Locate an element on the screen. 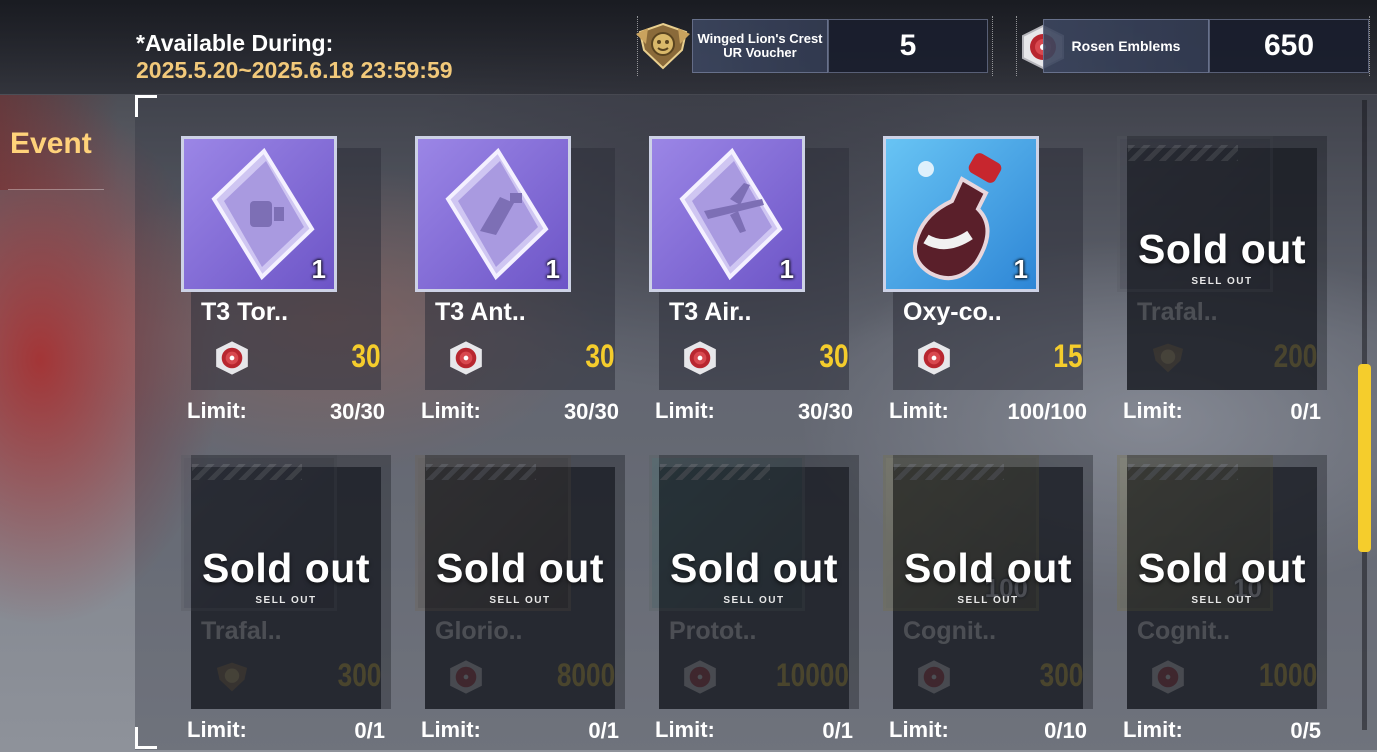  sidebar-tab-label: Event is located at coordinates (51, 143).